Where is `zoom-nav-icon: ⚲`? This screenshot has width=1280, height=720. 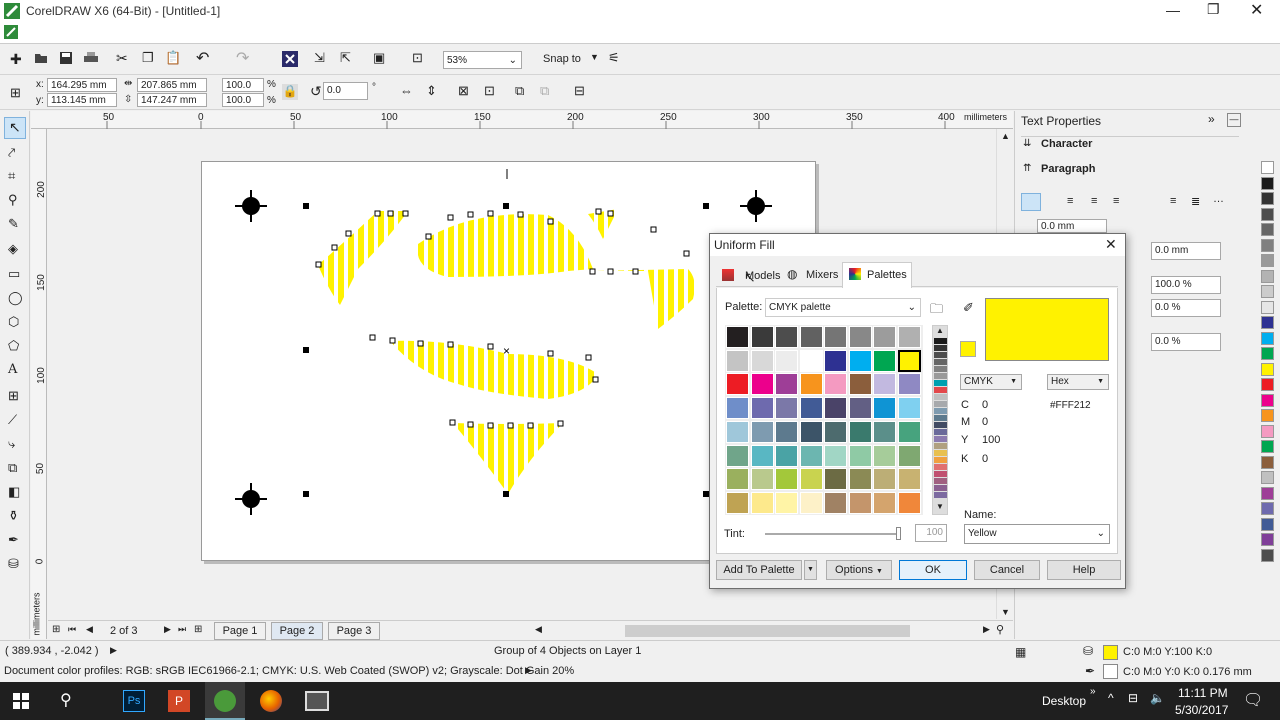
zoom-nav-icon: ⚲ is located at coordinates (1000, 629).